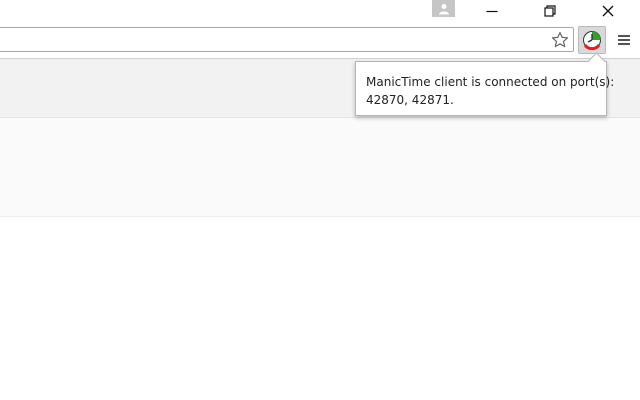  I want to click on person-icon, so click(443, 8).